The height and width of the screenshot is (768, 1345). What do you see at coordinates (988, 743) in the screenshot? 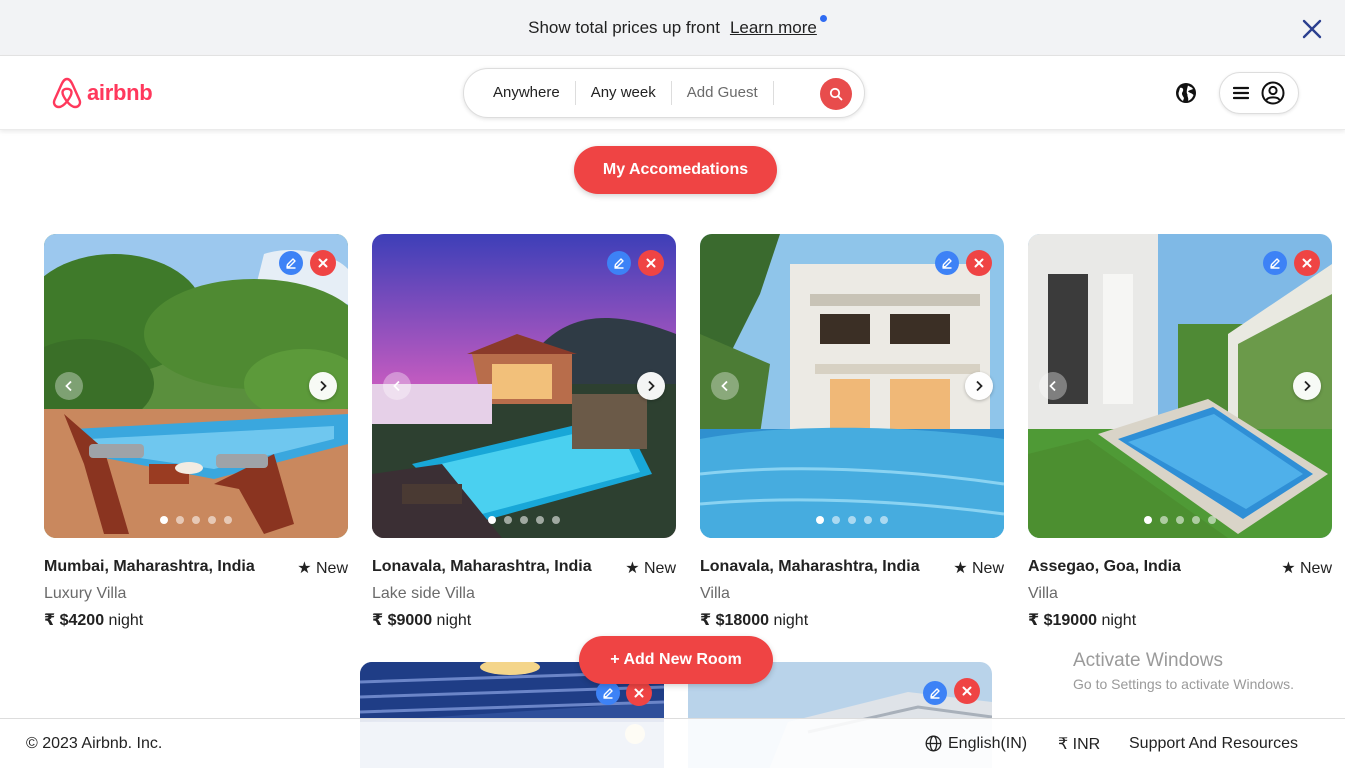
I see `language-label: English(IN)` at bounding box center [988, 743].